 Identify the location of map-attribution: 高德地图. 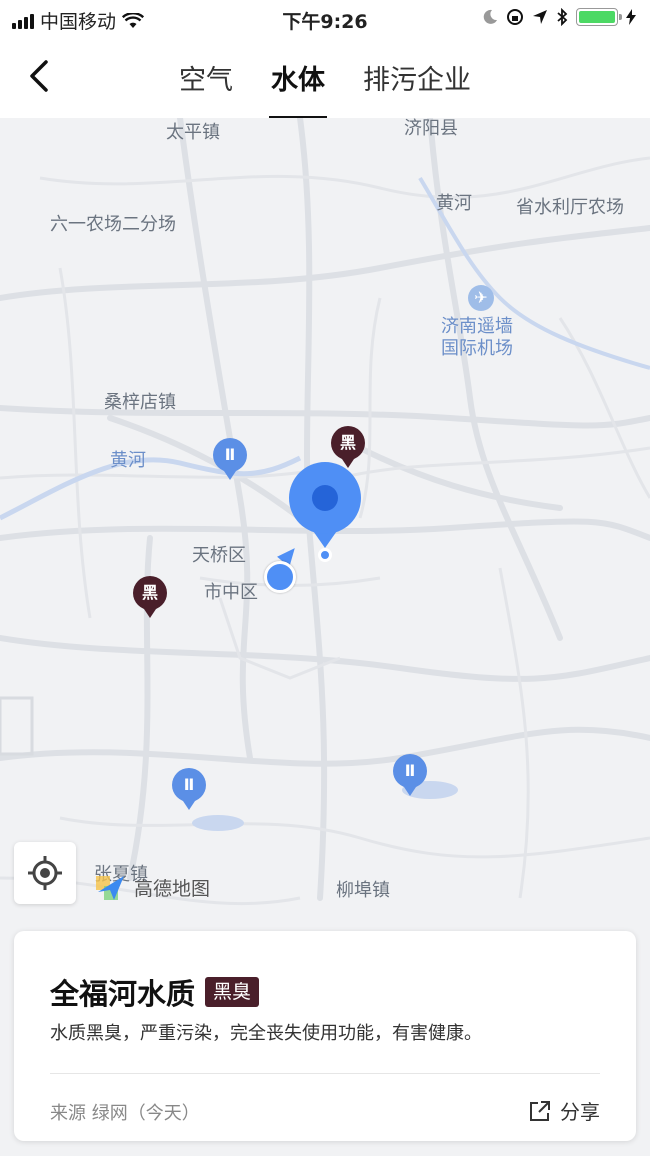
(152, 887).